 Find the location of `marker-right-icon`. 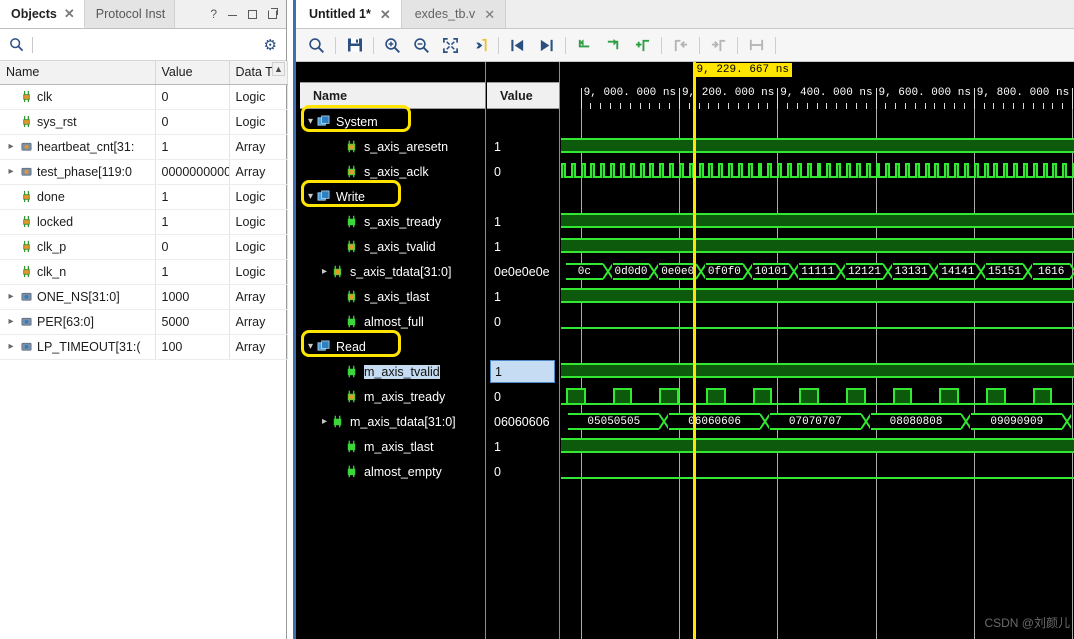

marker-right-icon is located at coordinates (718, 45).